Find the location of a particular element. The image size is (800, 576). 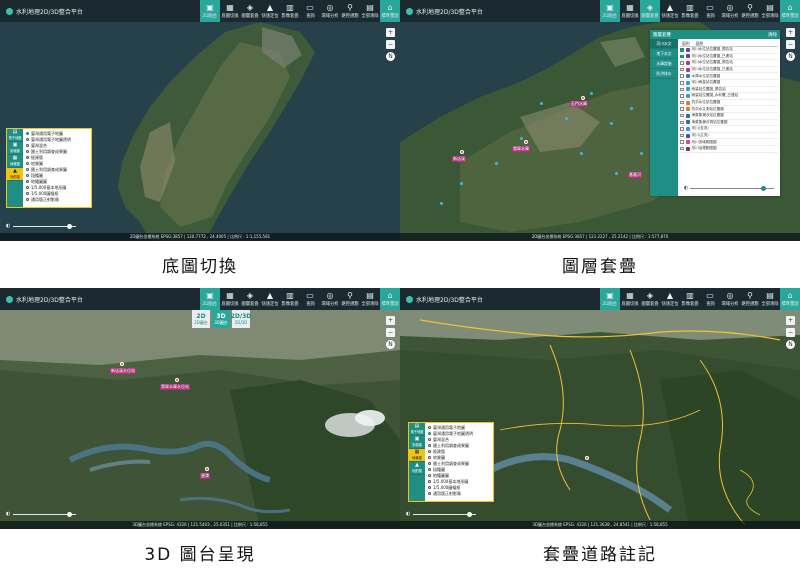

switch-2d-button: 2D 2D圖台 is located at coordinates (201, 319).